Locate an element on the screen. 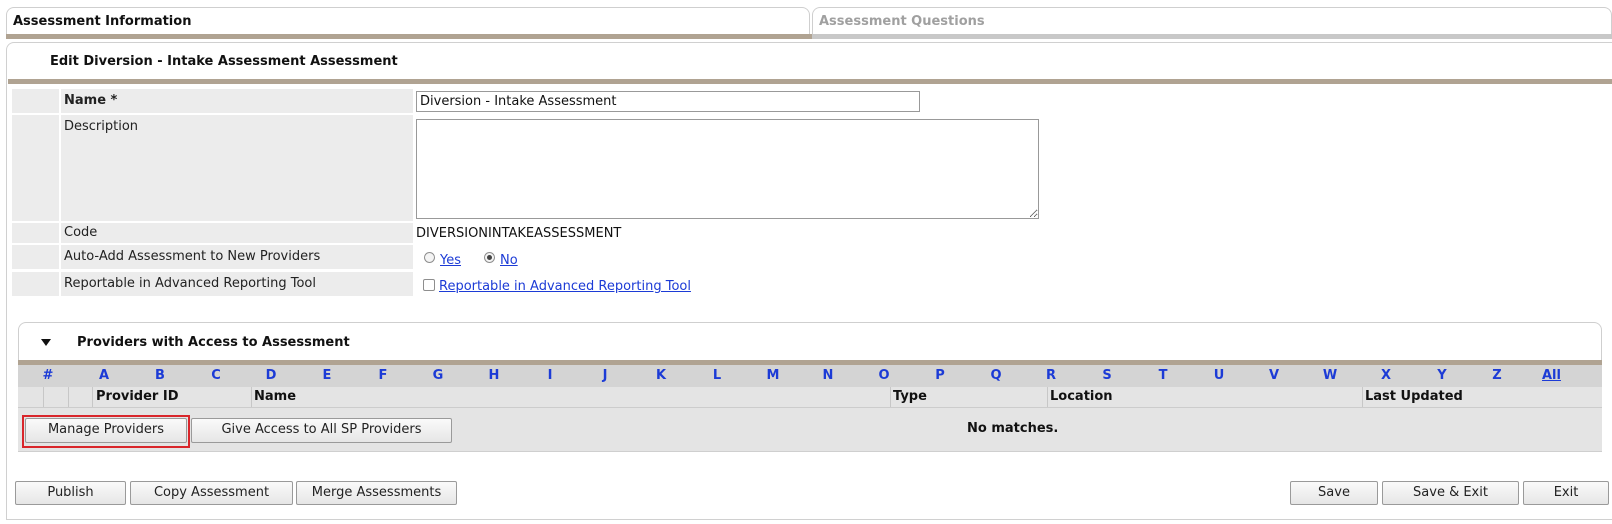 The image size is (1612, 524). alpha-filter-q: Q is located at coordinates (996, 375).